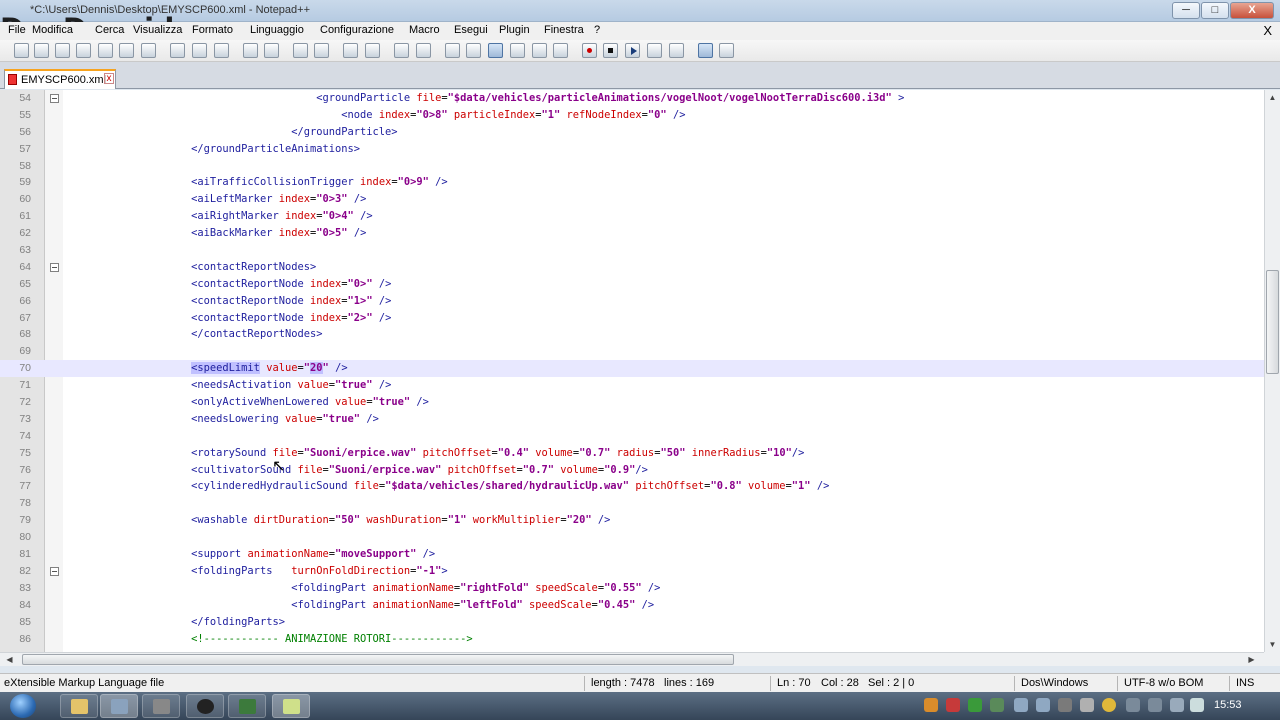  Describe the element at coordinates (1267, 30) in the screenshot. I see `close-document-icon: X` at that location.